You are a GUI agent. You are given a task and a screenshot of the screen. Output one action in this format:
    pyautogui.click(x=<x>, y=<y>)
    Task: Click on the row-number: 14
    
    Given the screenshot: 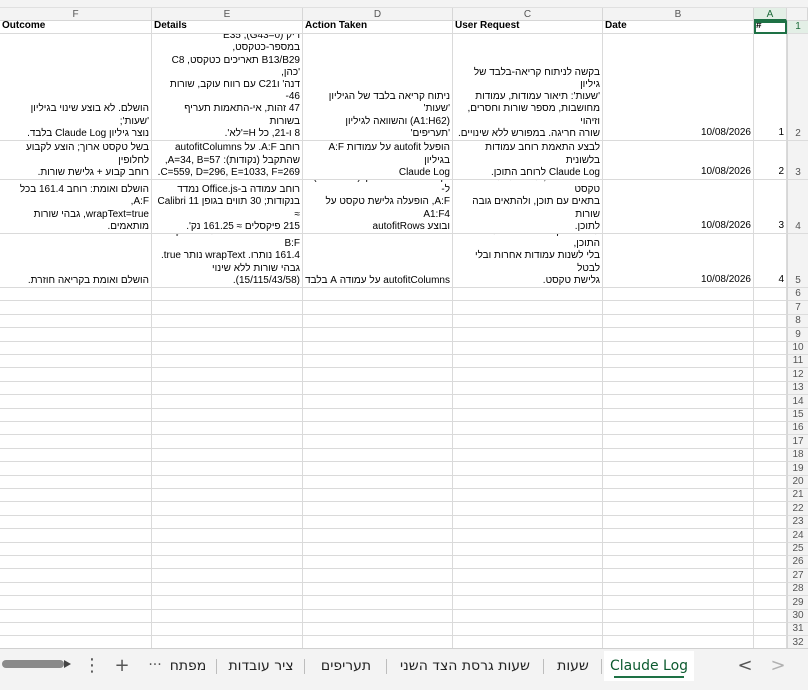 What is the action you would take?
    pyautogui.click(x=797, y=402)
    